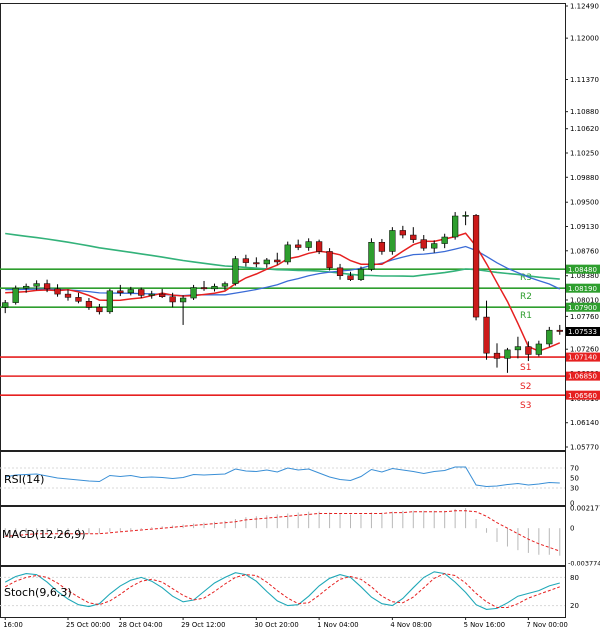 This screenshot has height=632, width=600. Describe the element at coordinates (574, 479) in the screenshot. I see `rsi-tick-label: 50` at that location.